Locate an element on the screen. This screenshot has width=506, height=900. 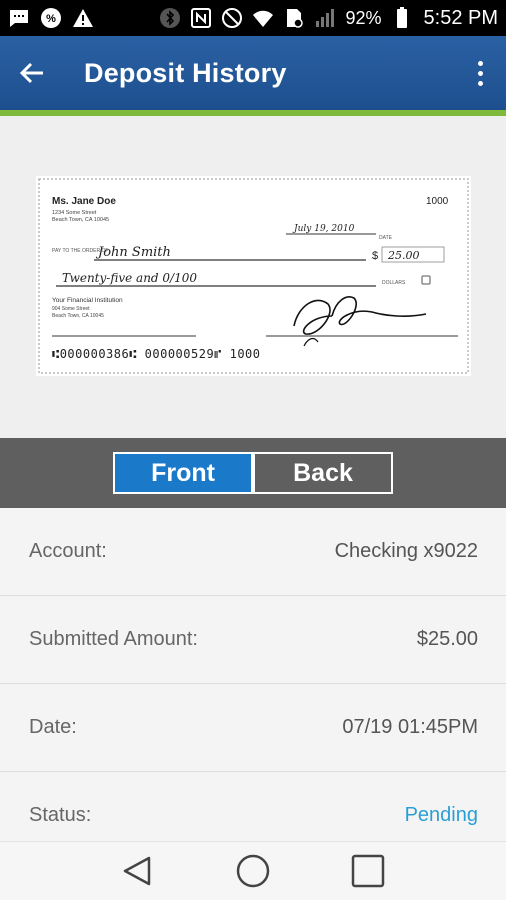
status-value: Pending is located at coordinates (441, 815).